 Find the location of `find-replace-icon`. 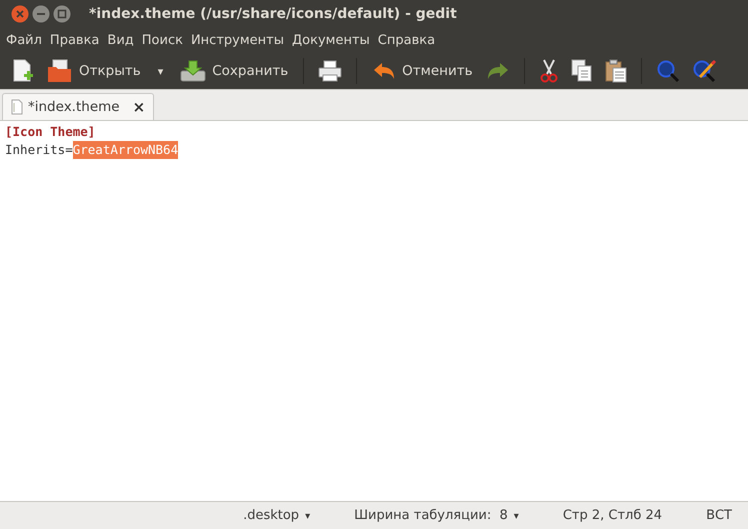

find-replace-icon is located at coordinates (705, 71).